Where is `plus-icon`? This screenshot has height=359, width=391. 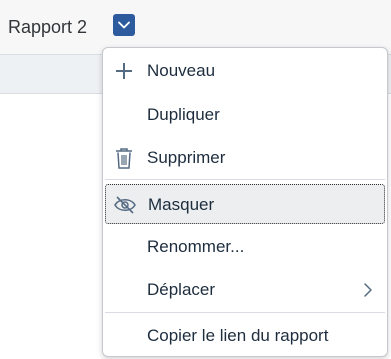
plus-icon is located at coordinates (124, 71).